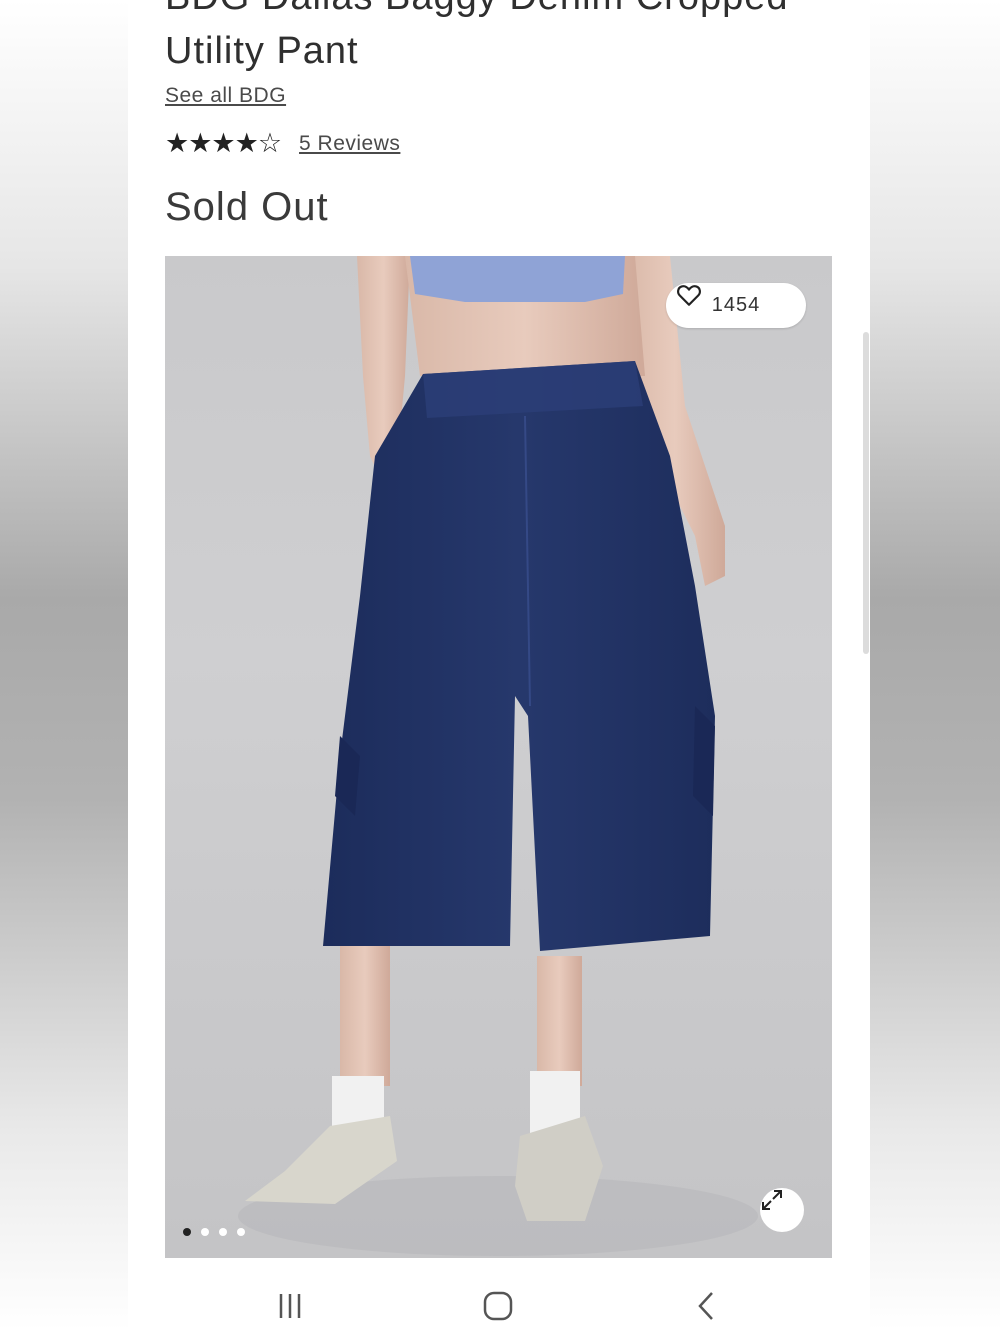  I want to click on back-chevron-icon, so click(705, 1306).